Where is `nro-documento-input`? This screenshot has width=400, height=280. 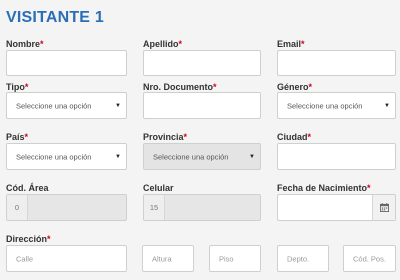 nro-documento-input is located at coordinates (202, 105).